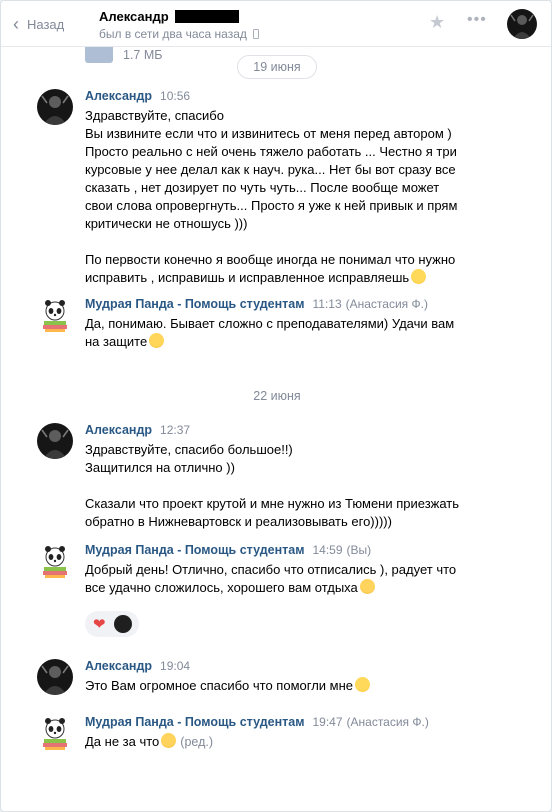 This screenshot has width=552, height=812. Describe the element at coordinates (175, 96) in the screenshot. I see `message-time: 10:56` at that location.